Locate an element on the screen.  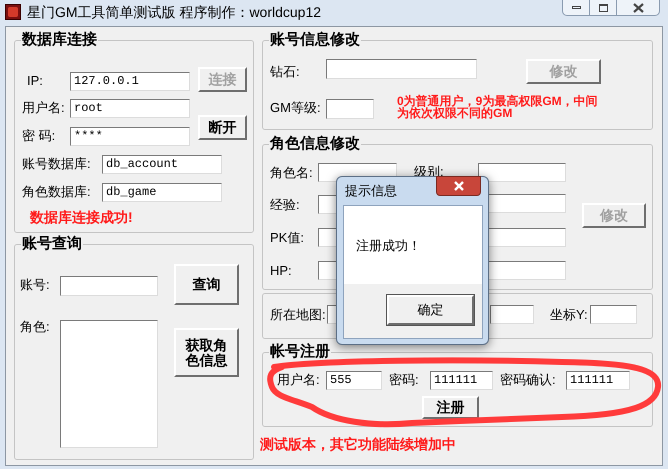
field-label: 密码: is located at coordinates (404, 380).